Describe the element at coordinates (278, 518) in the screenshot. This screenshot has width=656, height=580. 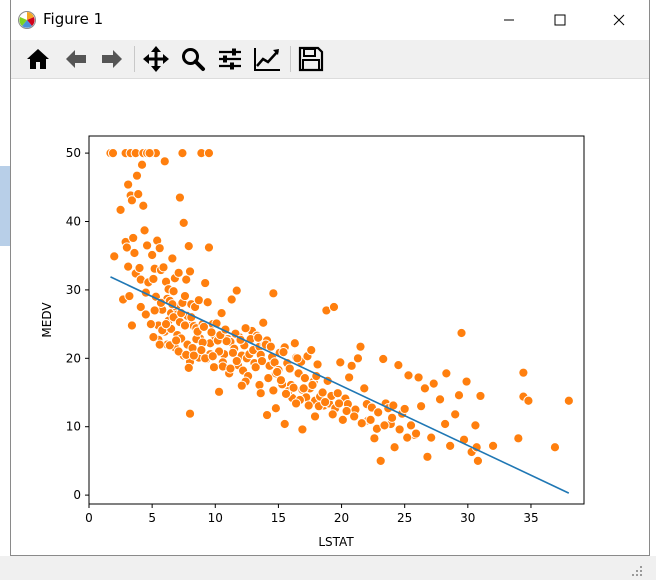
I see `x-tick-label: 15` at that location.